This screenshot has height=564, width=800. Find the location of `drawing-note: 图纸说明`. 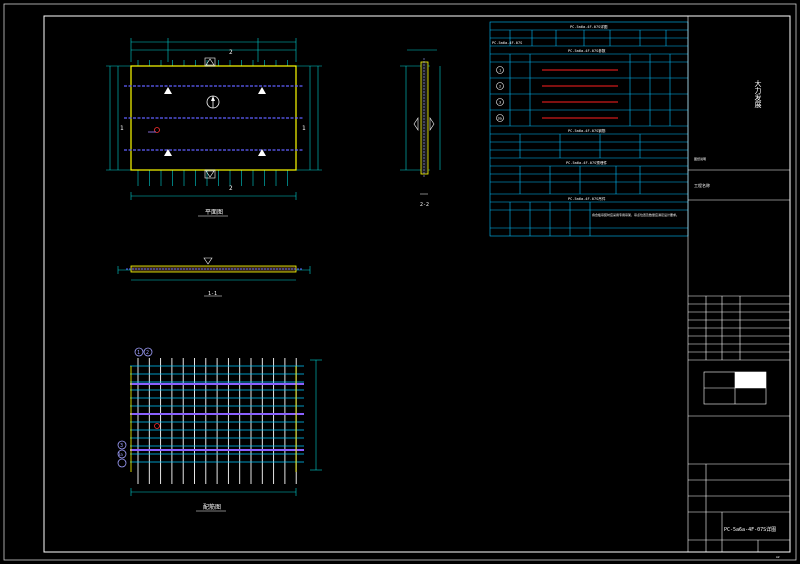

drawing-note: 图纸说明 is located at coordinates (700, 158).